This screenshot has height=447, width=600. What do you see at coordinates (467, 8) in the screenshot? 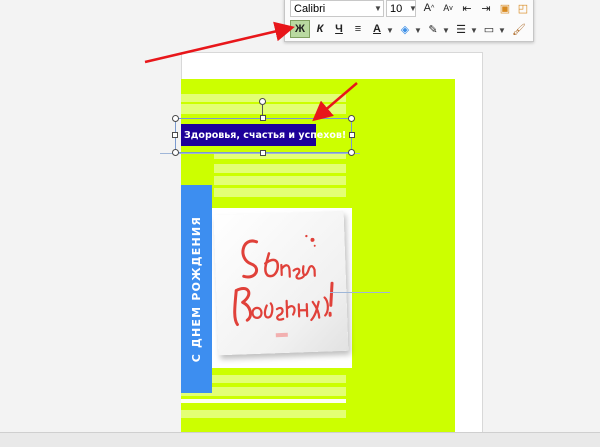
I see `decrease-indent-icon: ⇤` at bounding box center [467, 8].